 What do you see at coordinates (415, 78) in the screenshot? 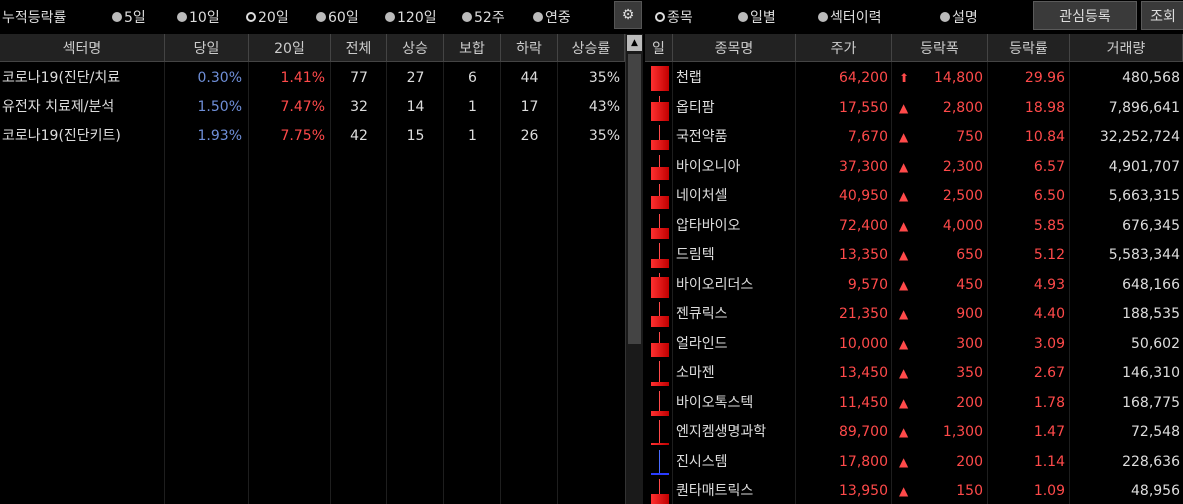
I see `sector-up: 27` at bounding box center [415, 78].